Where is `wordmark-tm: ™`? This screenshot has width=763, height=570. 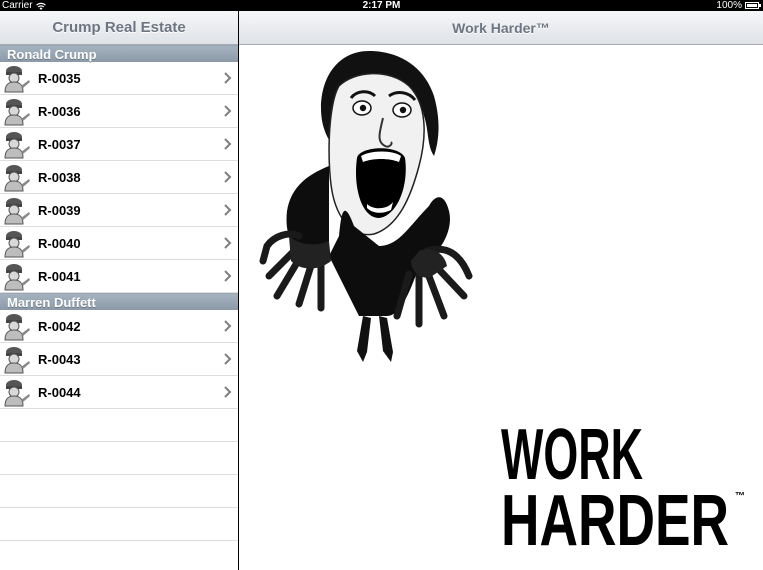
wordmark-tm: ™ is located at coordinates (740, 496).